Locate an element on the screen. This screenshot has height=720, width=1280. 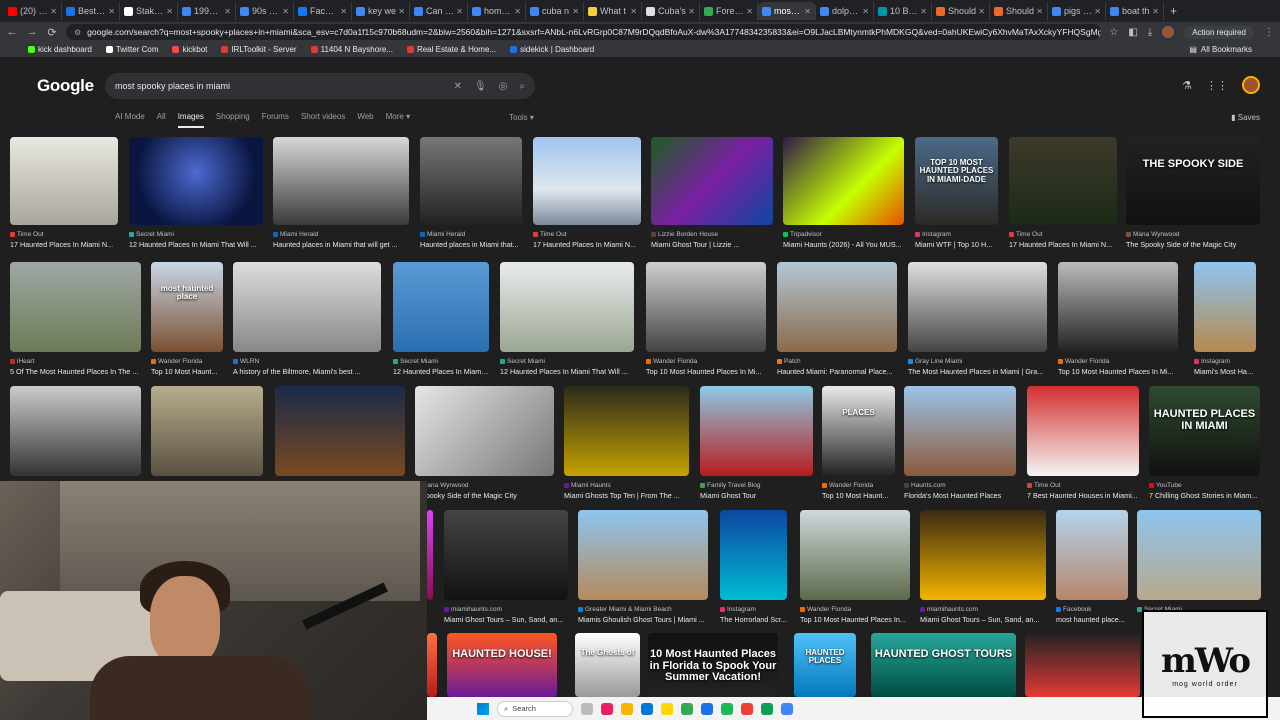
extension-icon: ◧ is located at coordinates (1132, 32).